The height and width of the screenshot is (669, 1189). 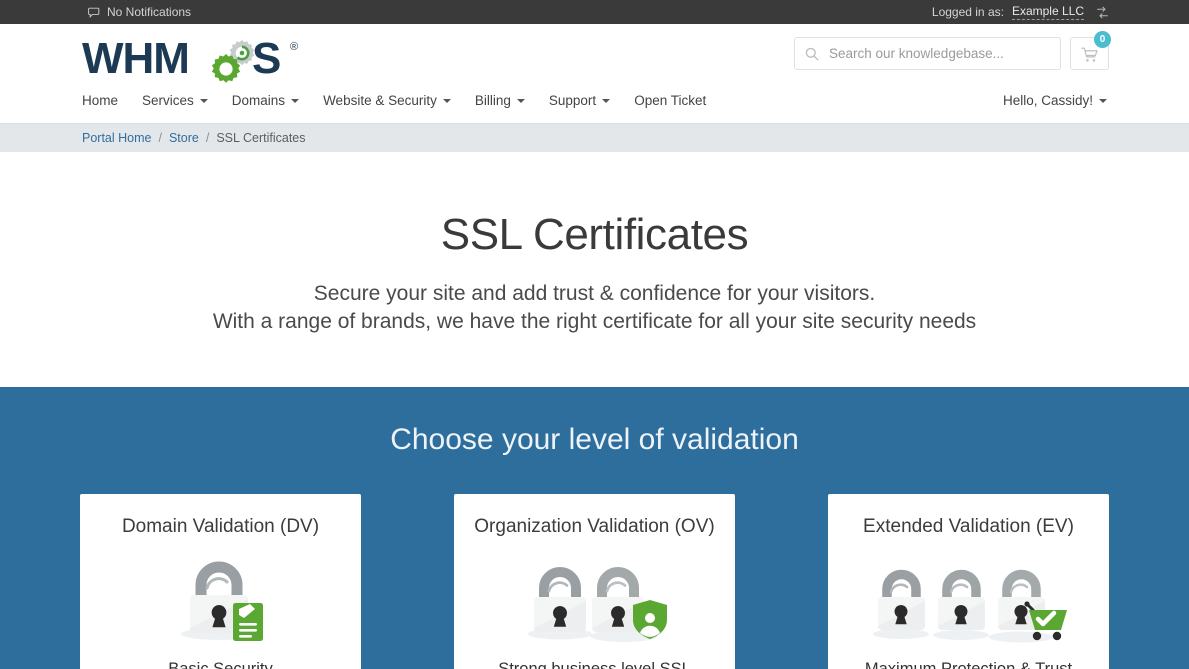 I want to click on card-subtitle: Basic Security, so click(x=220, y=664).